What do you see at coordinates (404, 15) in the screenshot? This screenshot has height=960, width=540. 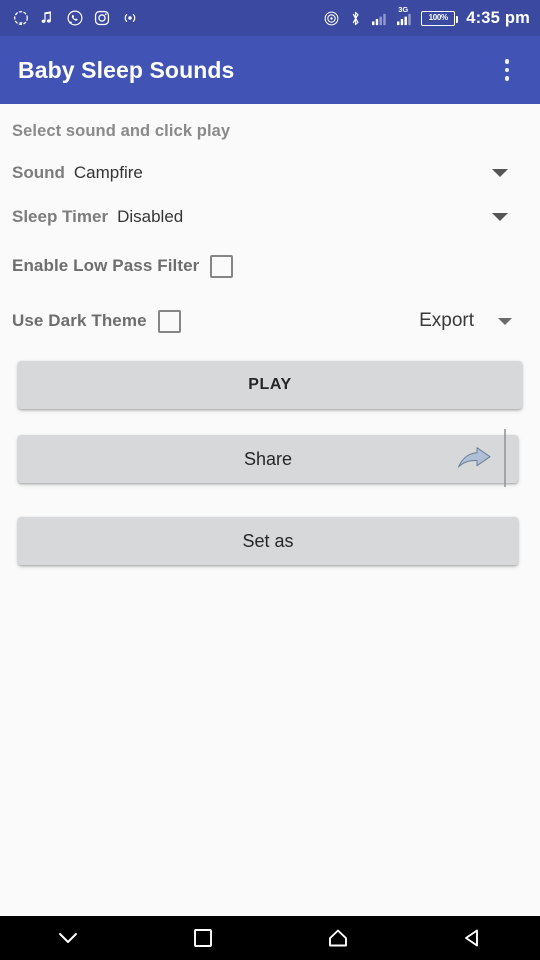 I see `signal-3g-icon: 3G` at bounding box center [404, 15].